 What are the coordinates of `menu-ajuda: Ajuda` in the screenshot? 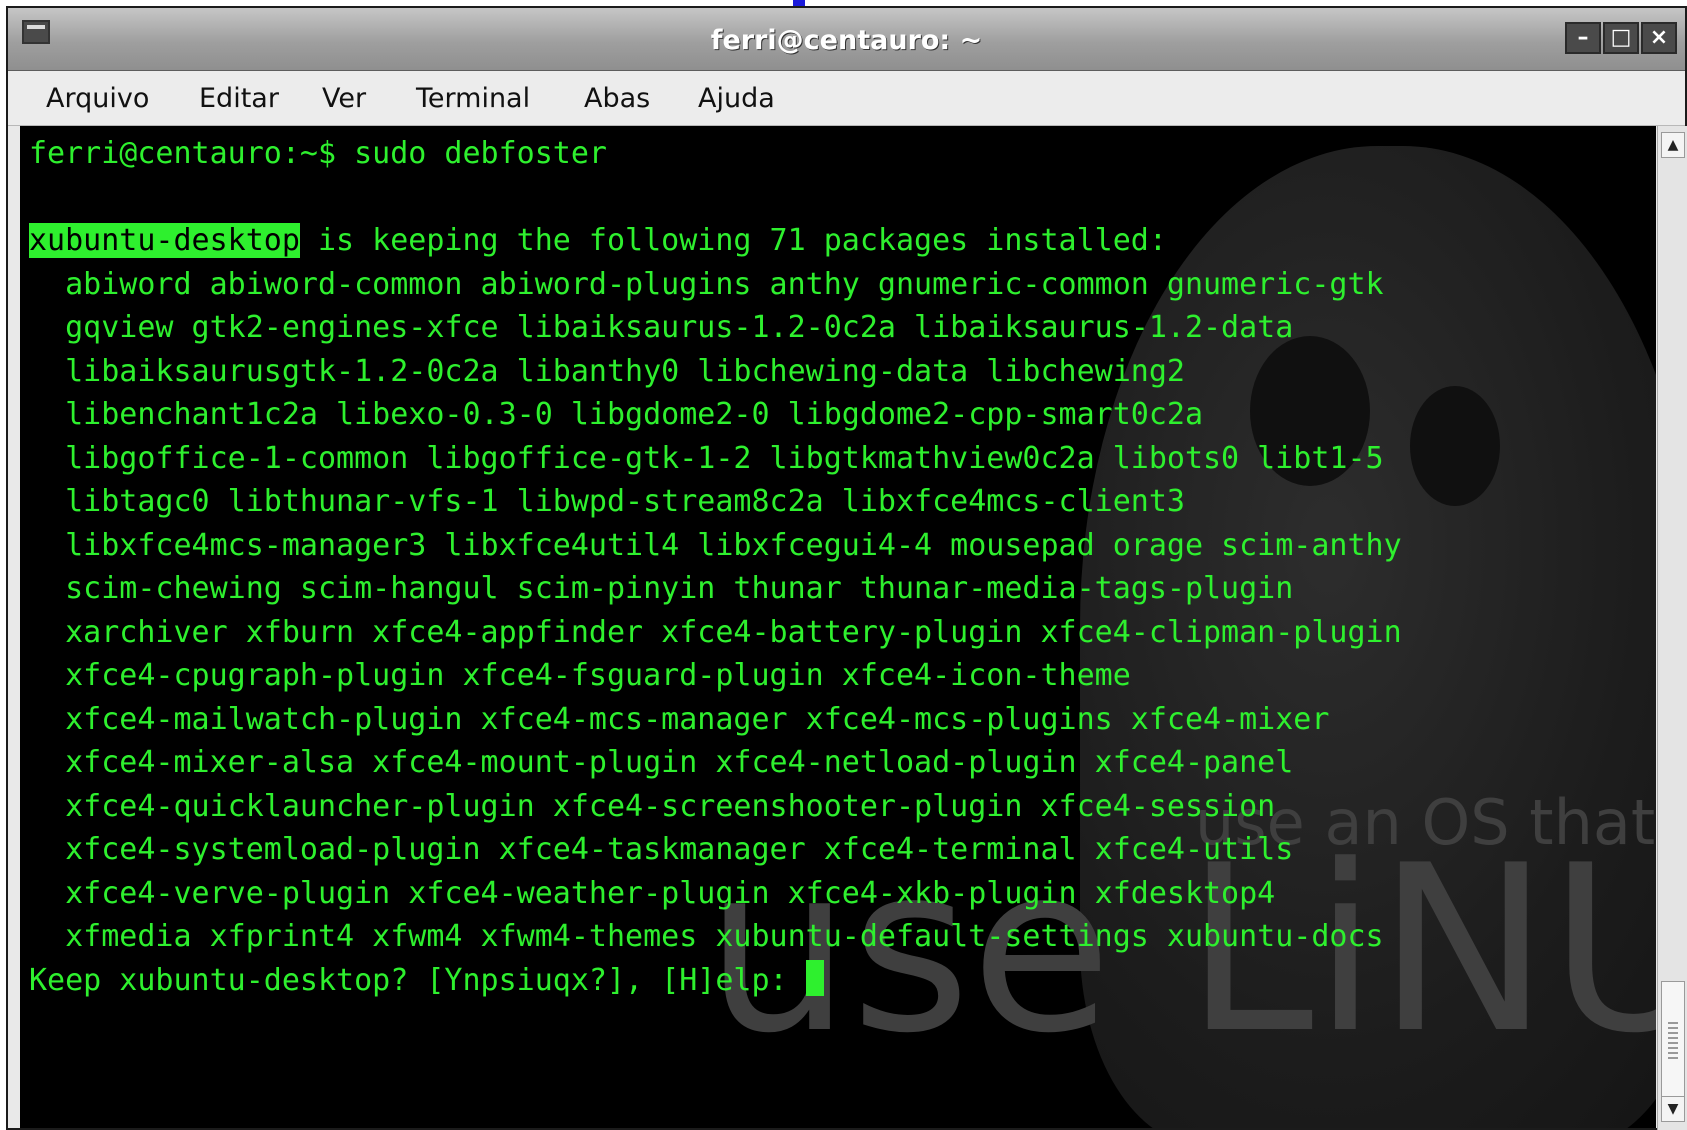 It's located at (736, 98).